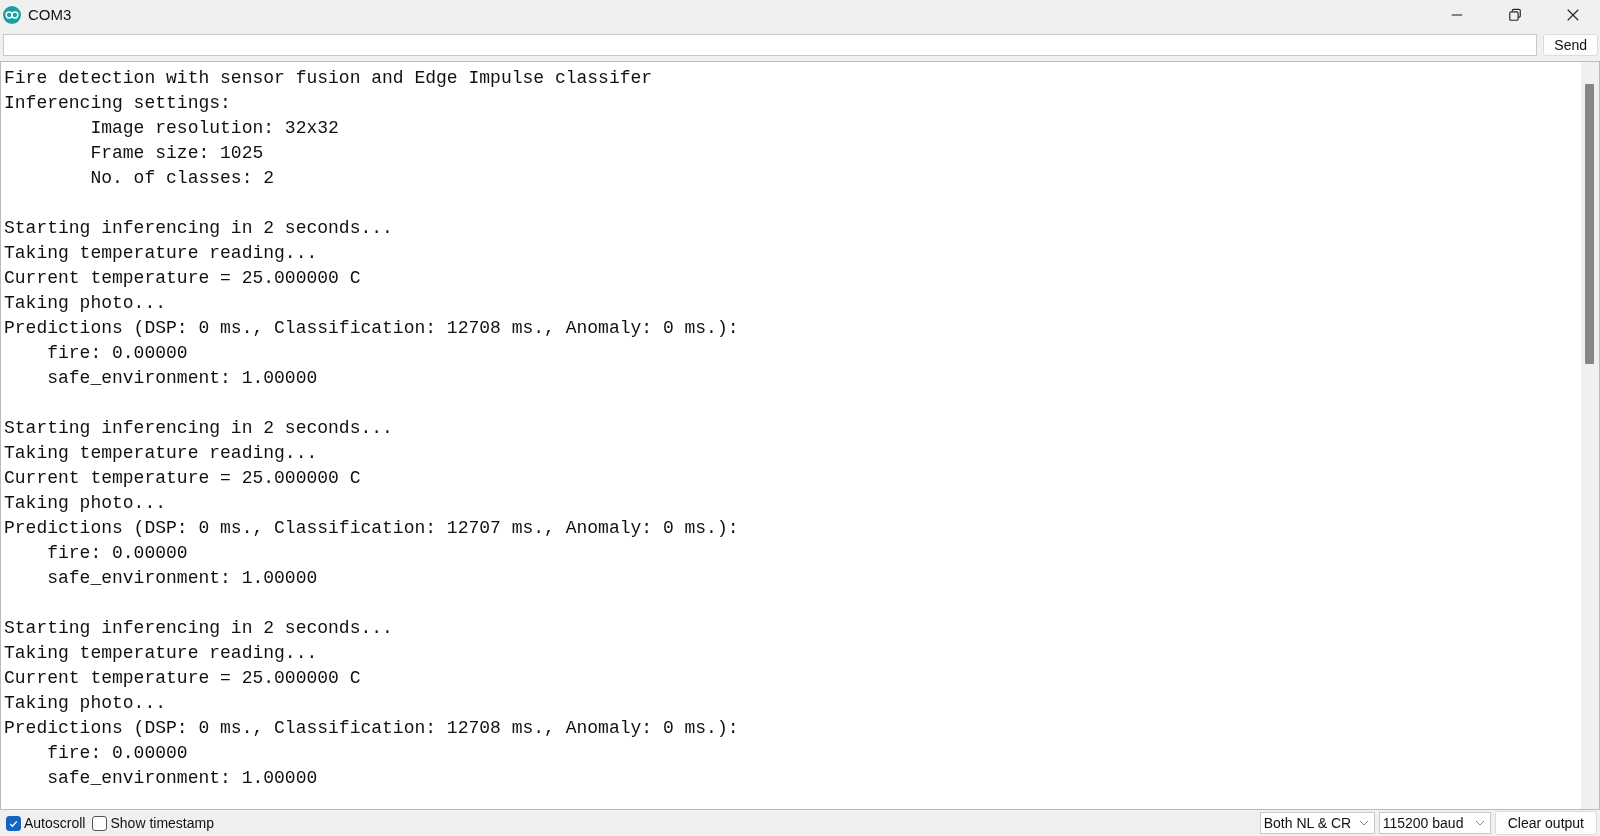  I want to click on clear-output-button: Clear output, so click(1545, 823).